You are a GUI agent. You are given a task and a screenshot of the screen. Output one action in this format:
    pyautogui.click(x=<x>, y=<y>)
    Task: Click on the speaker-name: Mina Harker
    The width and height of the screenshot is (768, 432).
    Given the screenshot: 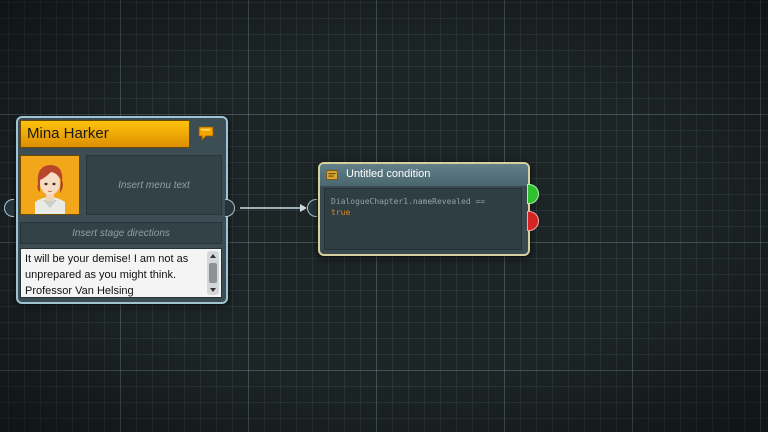 What is the action you would take?
    pyautogui.click(x=105, y=134)
    